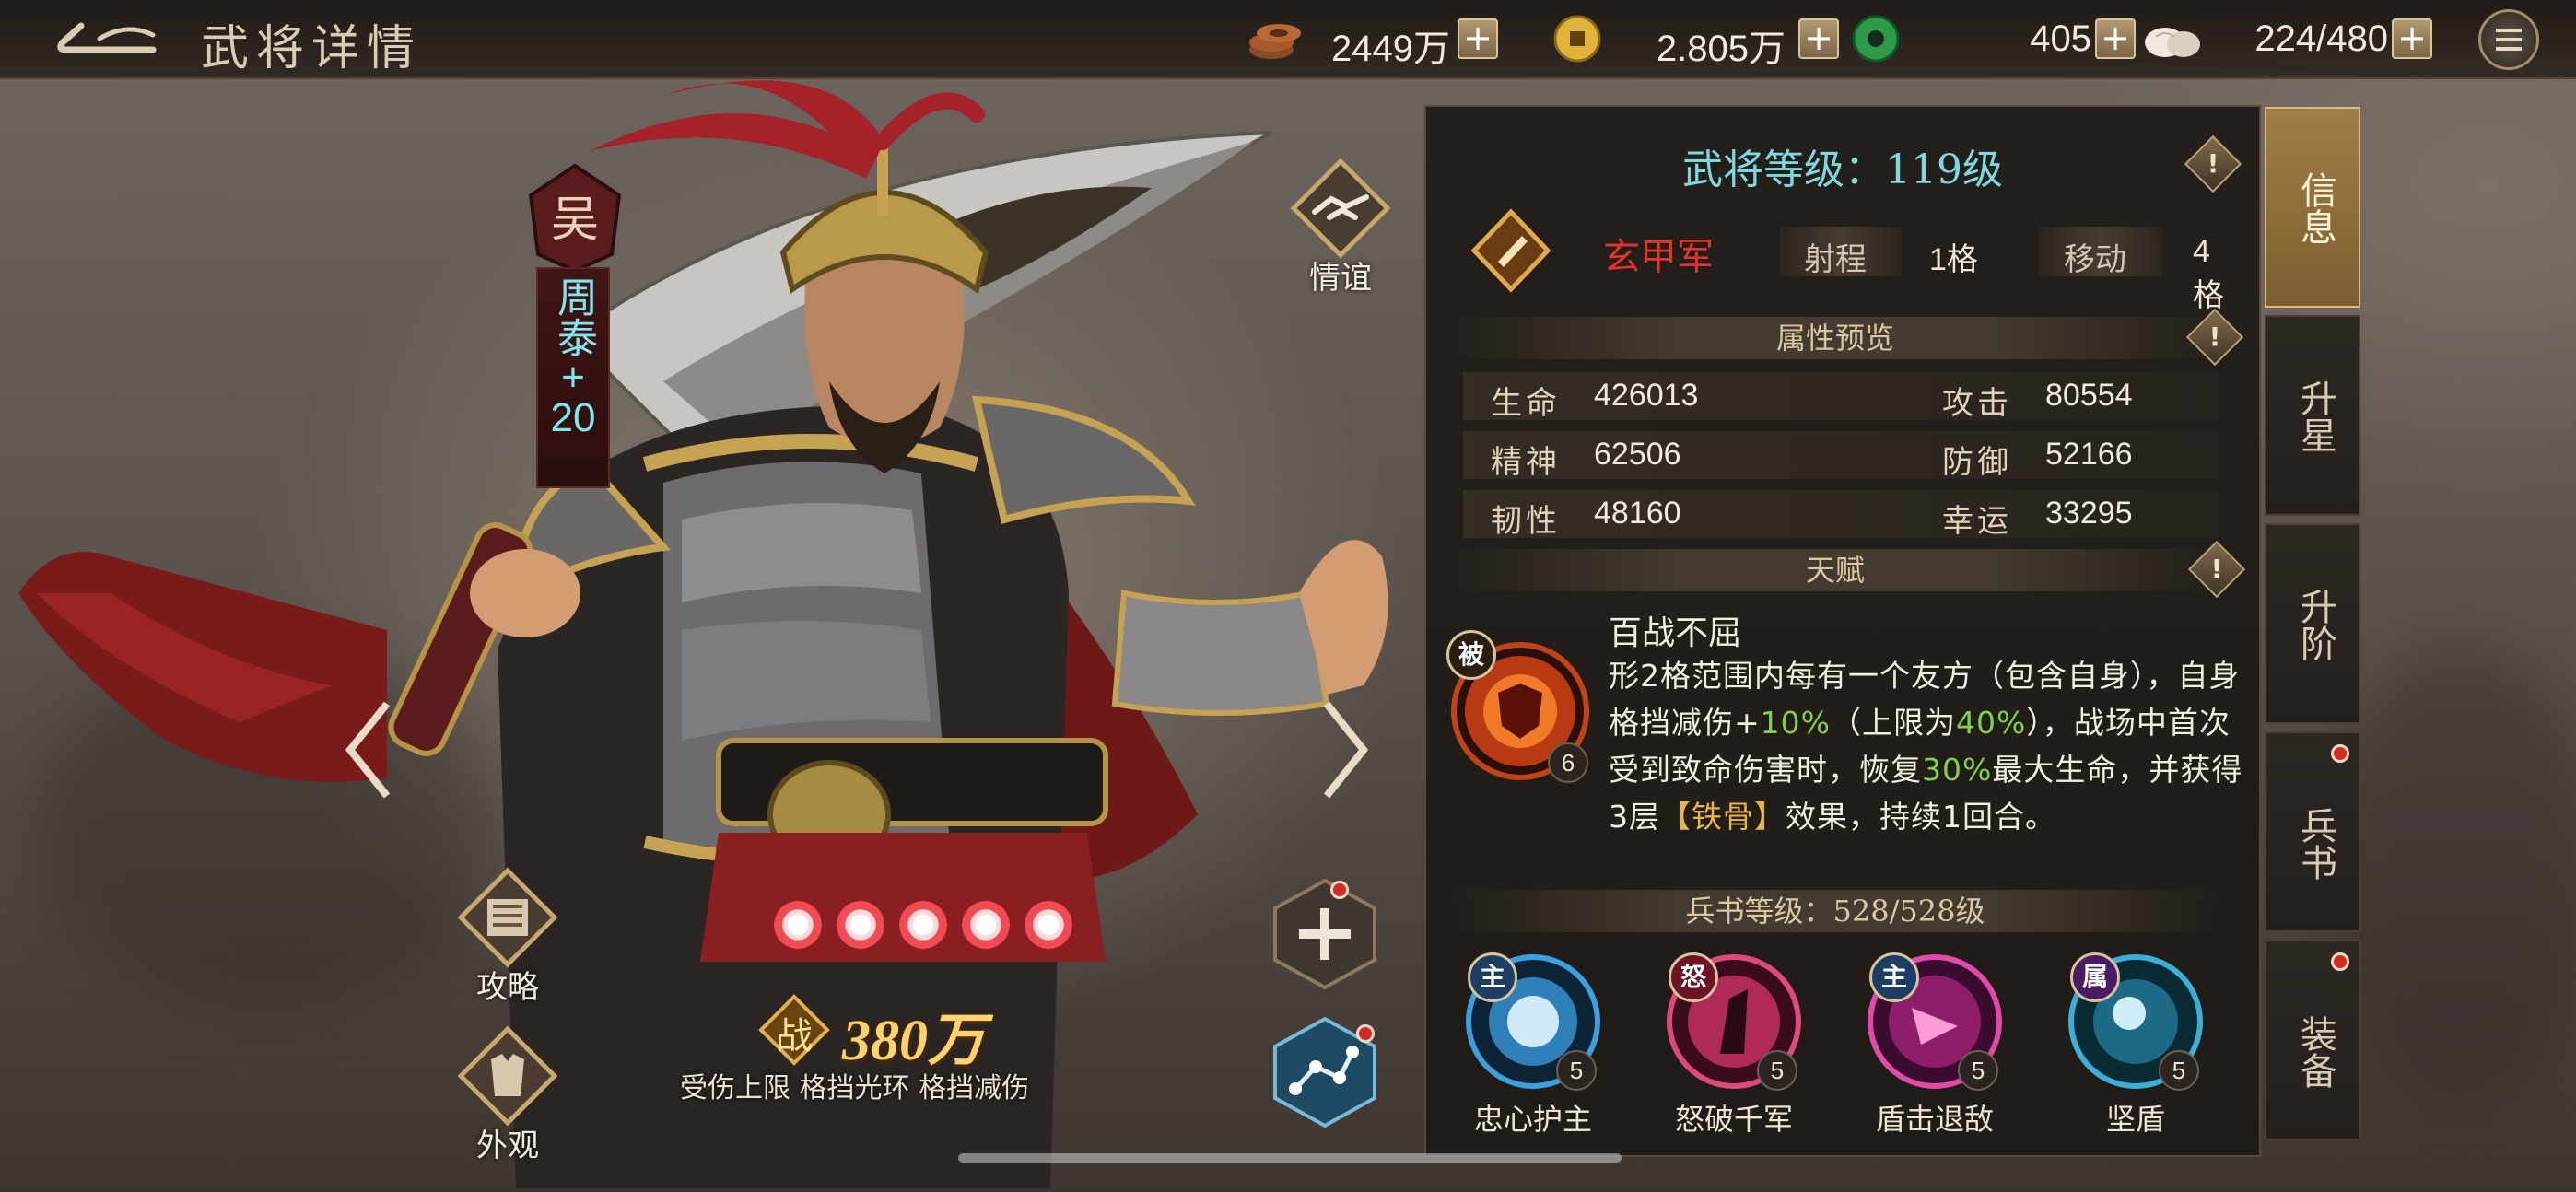 This screenshot has width=2576, height=1192. I want to click on tab-label: 装备, so click(2315, 1052).